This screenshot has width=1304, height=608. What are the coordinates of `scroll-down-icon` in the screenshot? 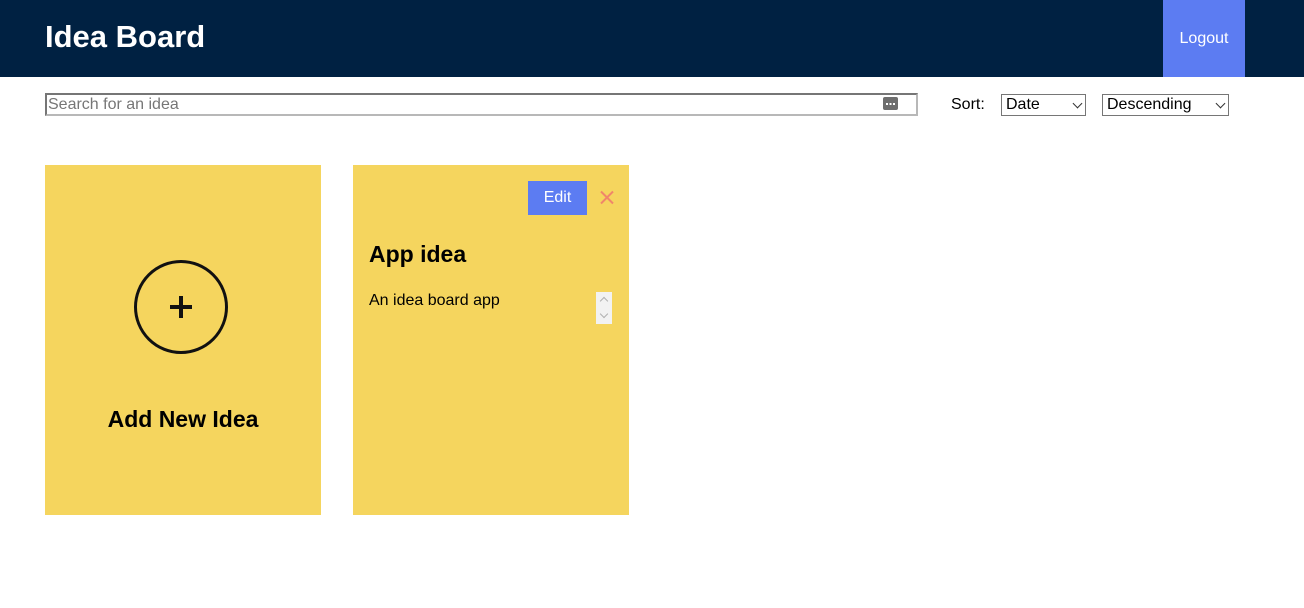 It's located at (604, 314).